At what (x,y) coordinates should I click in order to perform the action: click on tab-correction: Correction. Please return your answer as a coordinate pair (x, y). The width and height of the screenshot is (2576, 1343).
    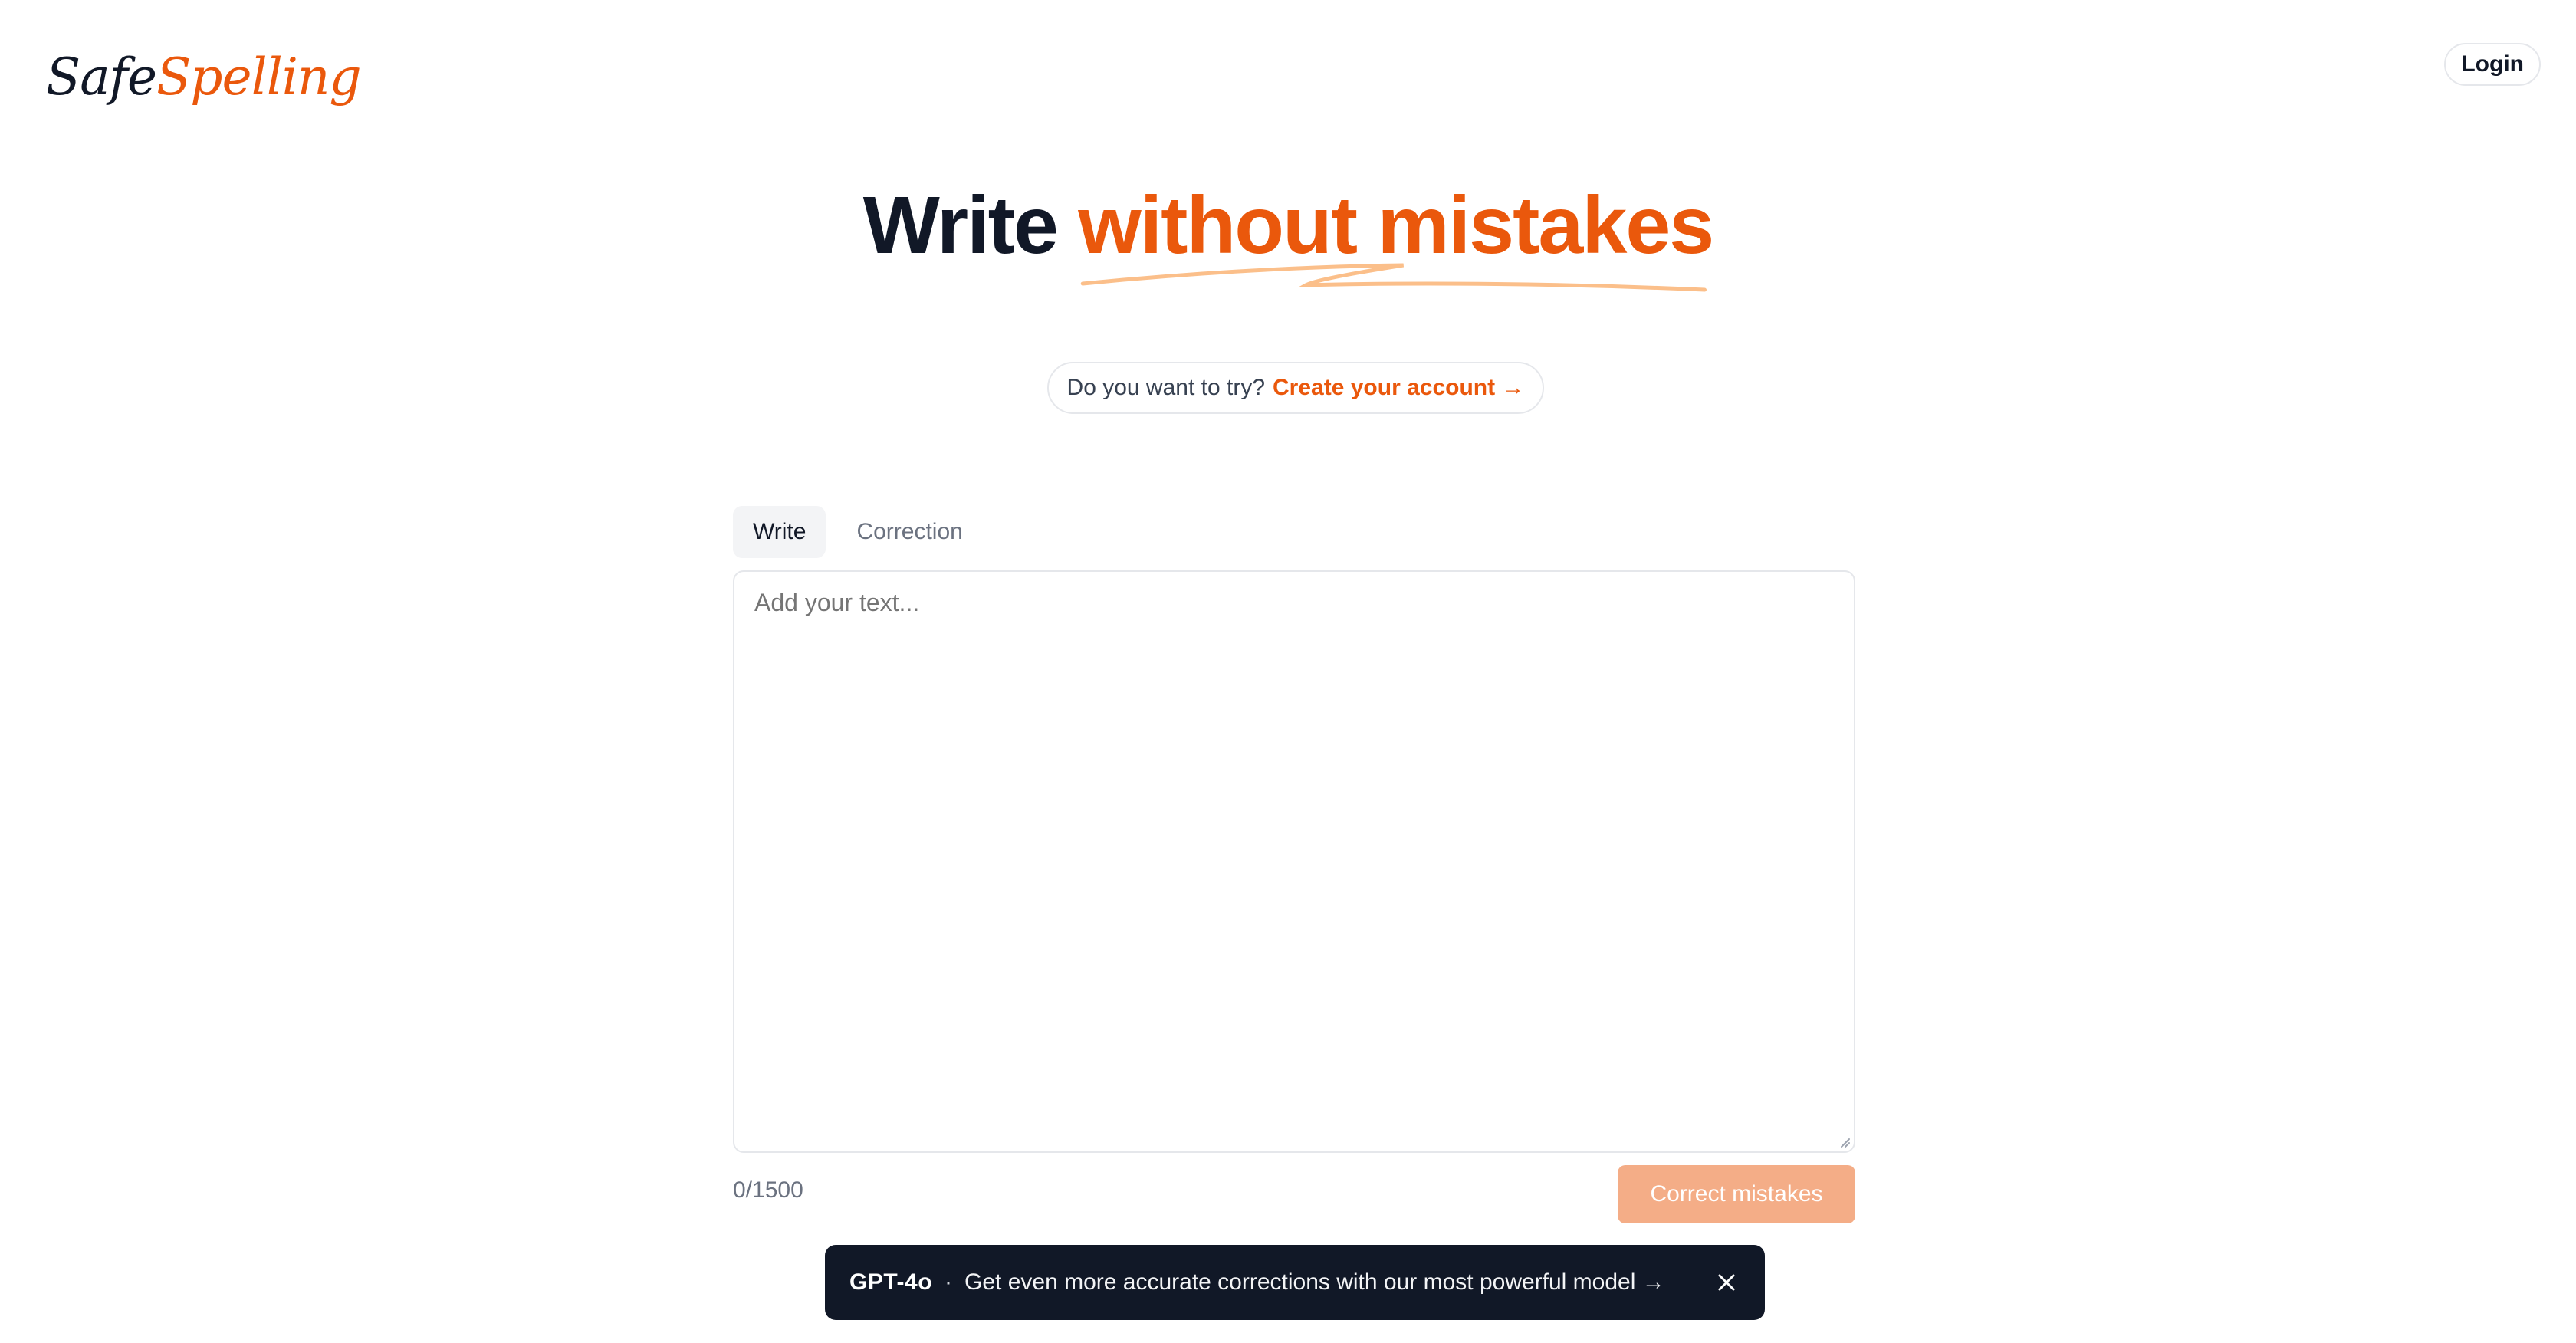
    Looking at the image, I should click on (909, 532).